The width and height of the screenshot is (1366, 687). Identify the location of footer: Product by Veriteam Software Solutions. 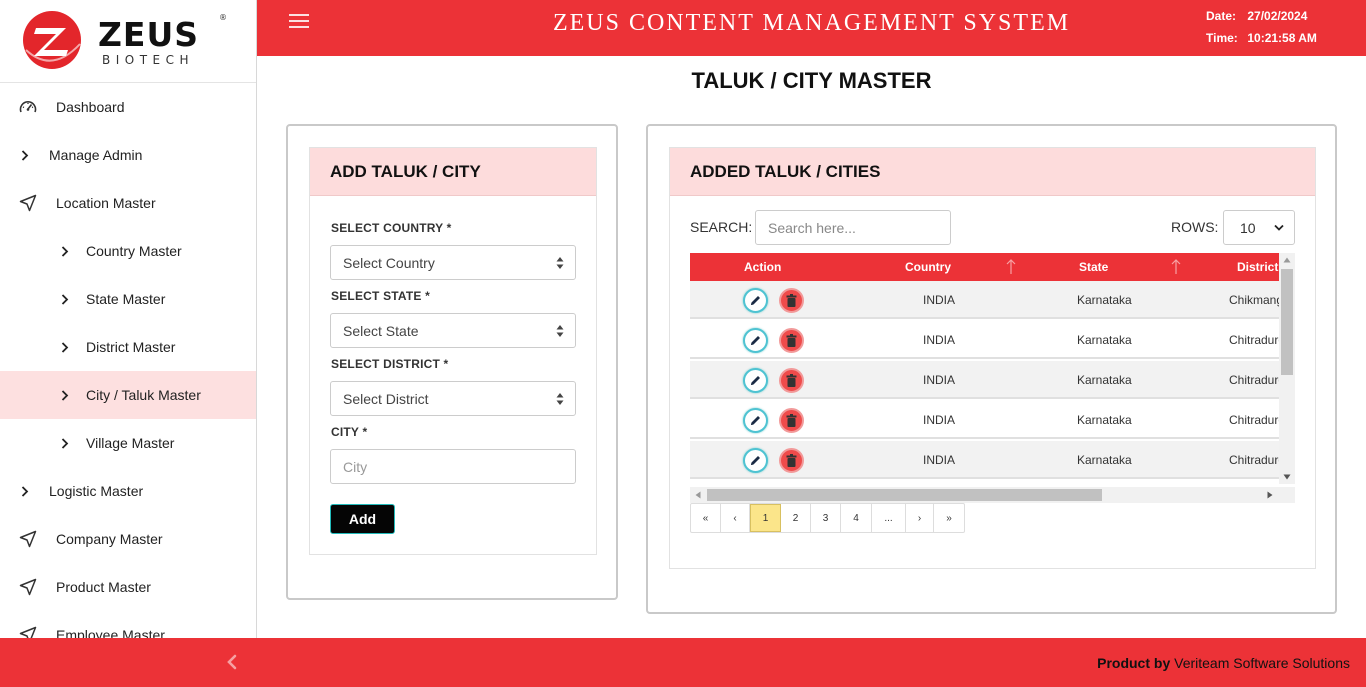
(683, 662).